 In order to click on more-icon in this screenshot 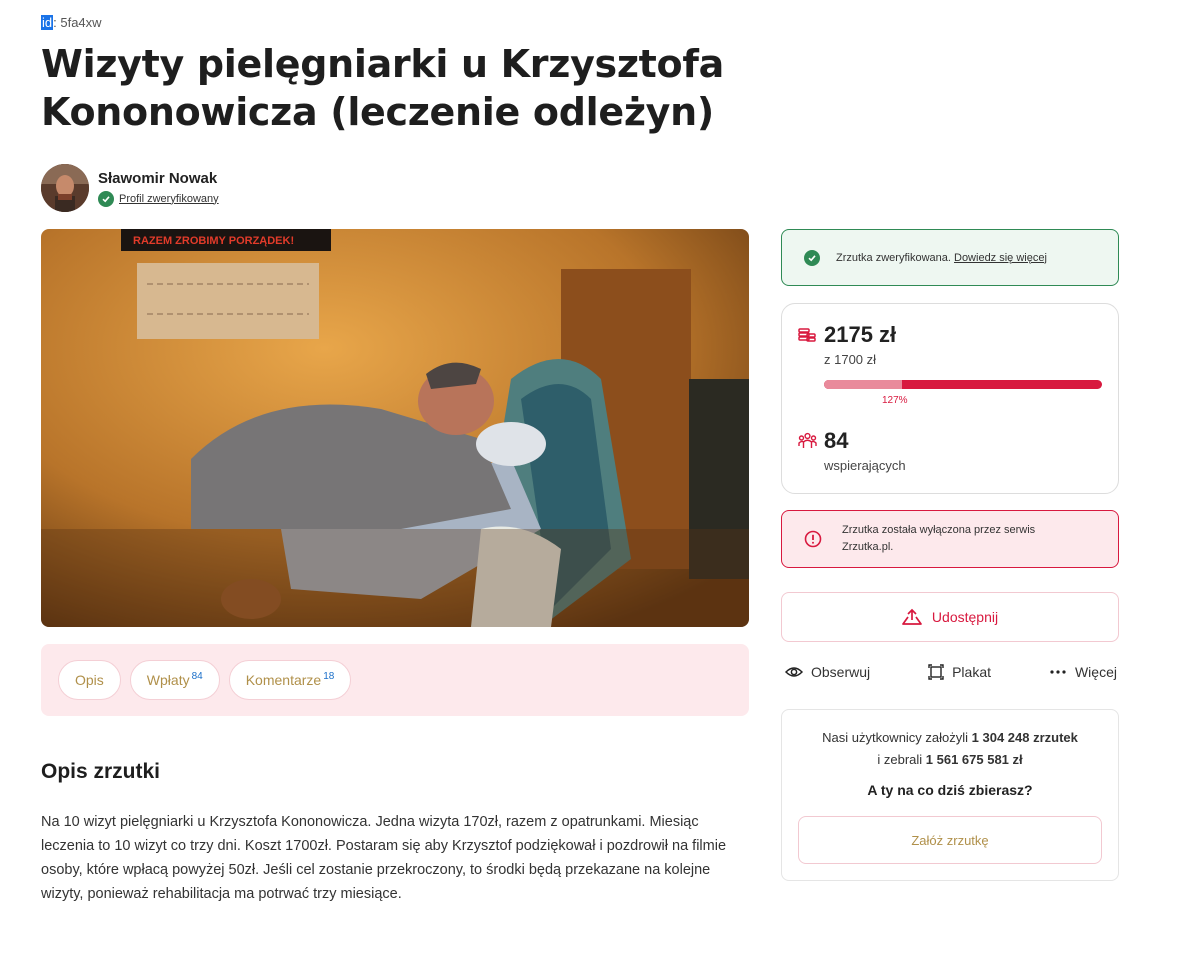, I will do `click(1058, 672)`.